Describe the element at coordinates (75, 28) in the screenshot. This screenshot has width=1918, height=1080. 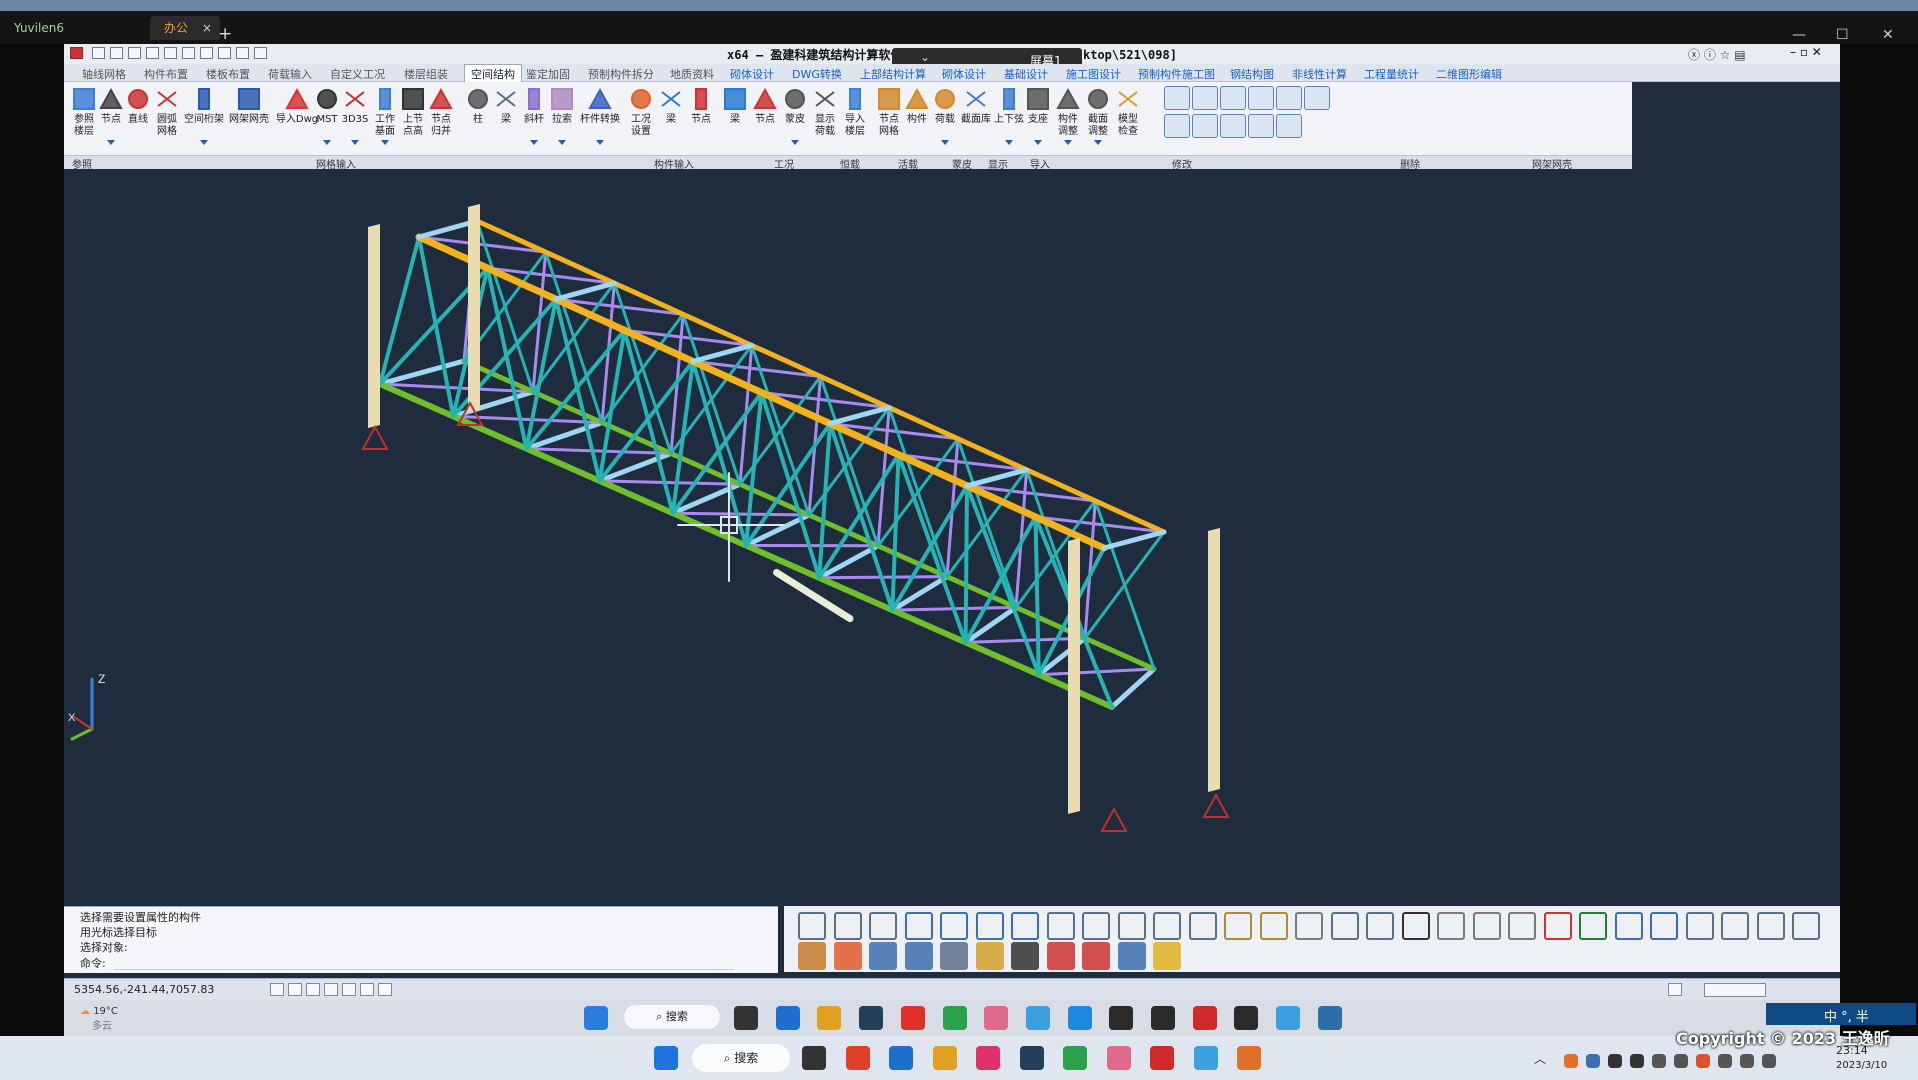
I see `tab-yuvilen6: Yuvilen6` at that location.